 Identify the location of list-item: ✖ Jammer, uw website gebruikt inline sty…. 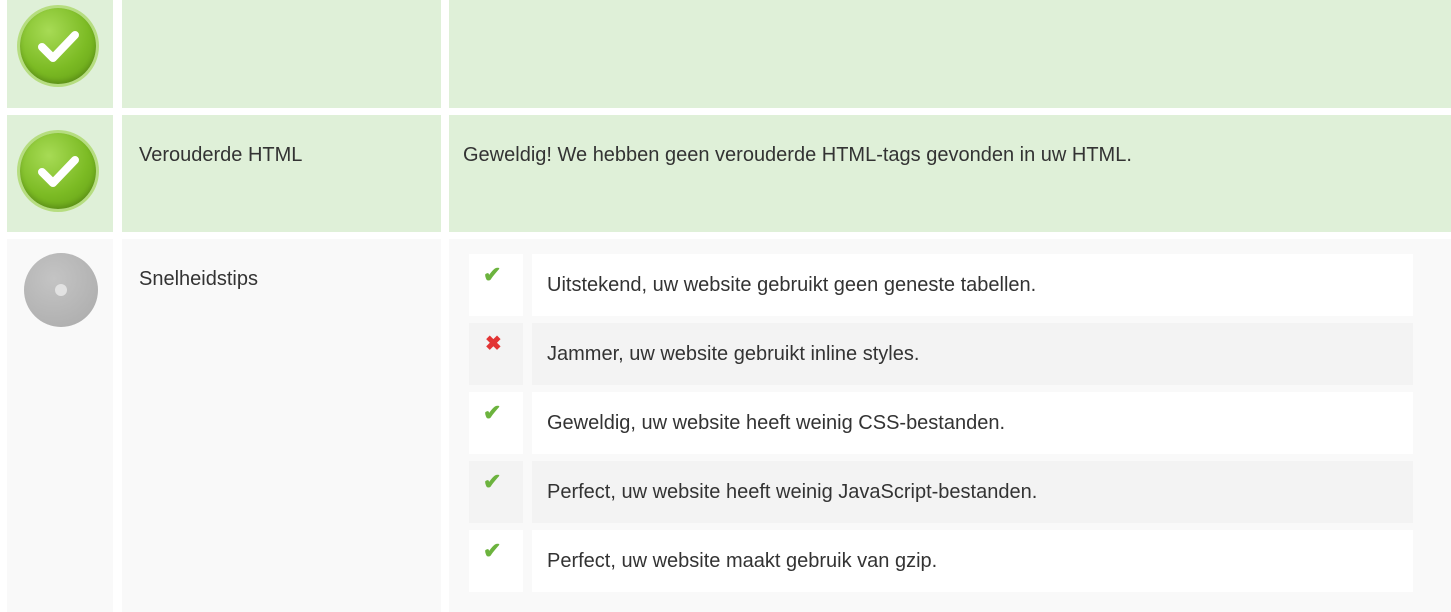
(941, 354).